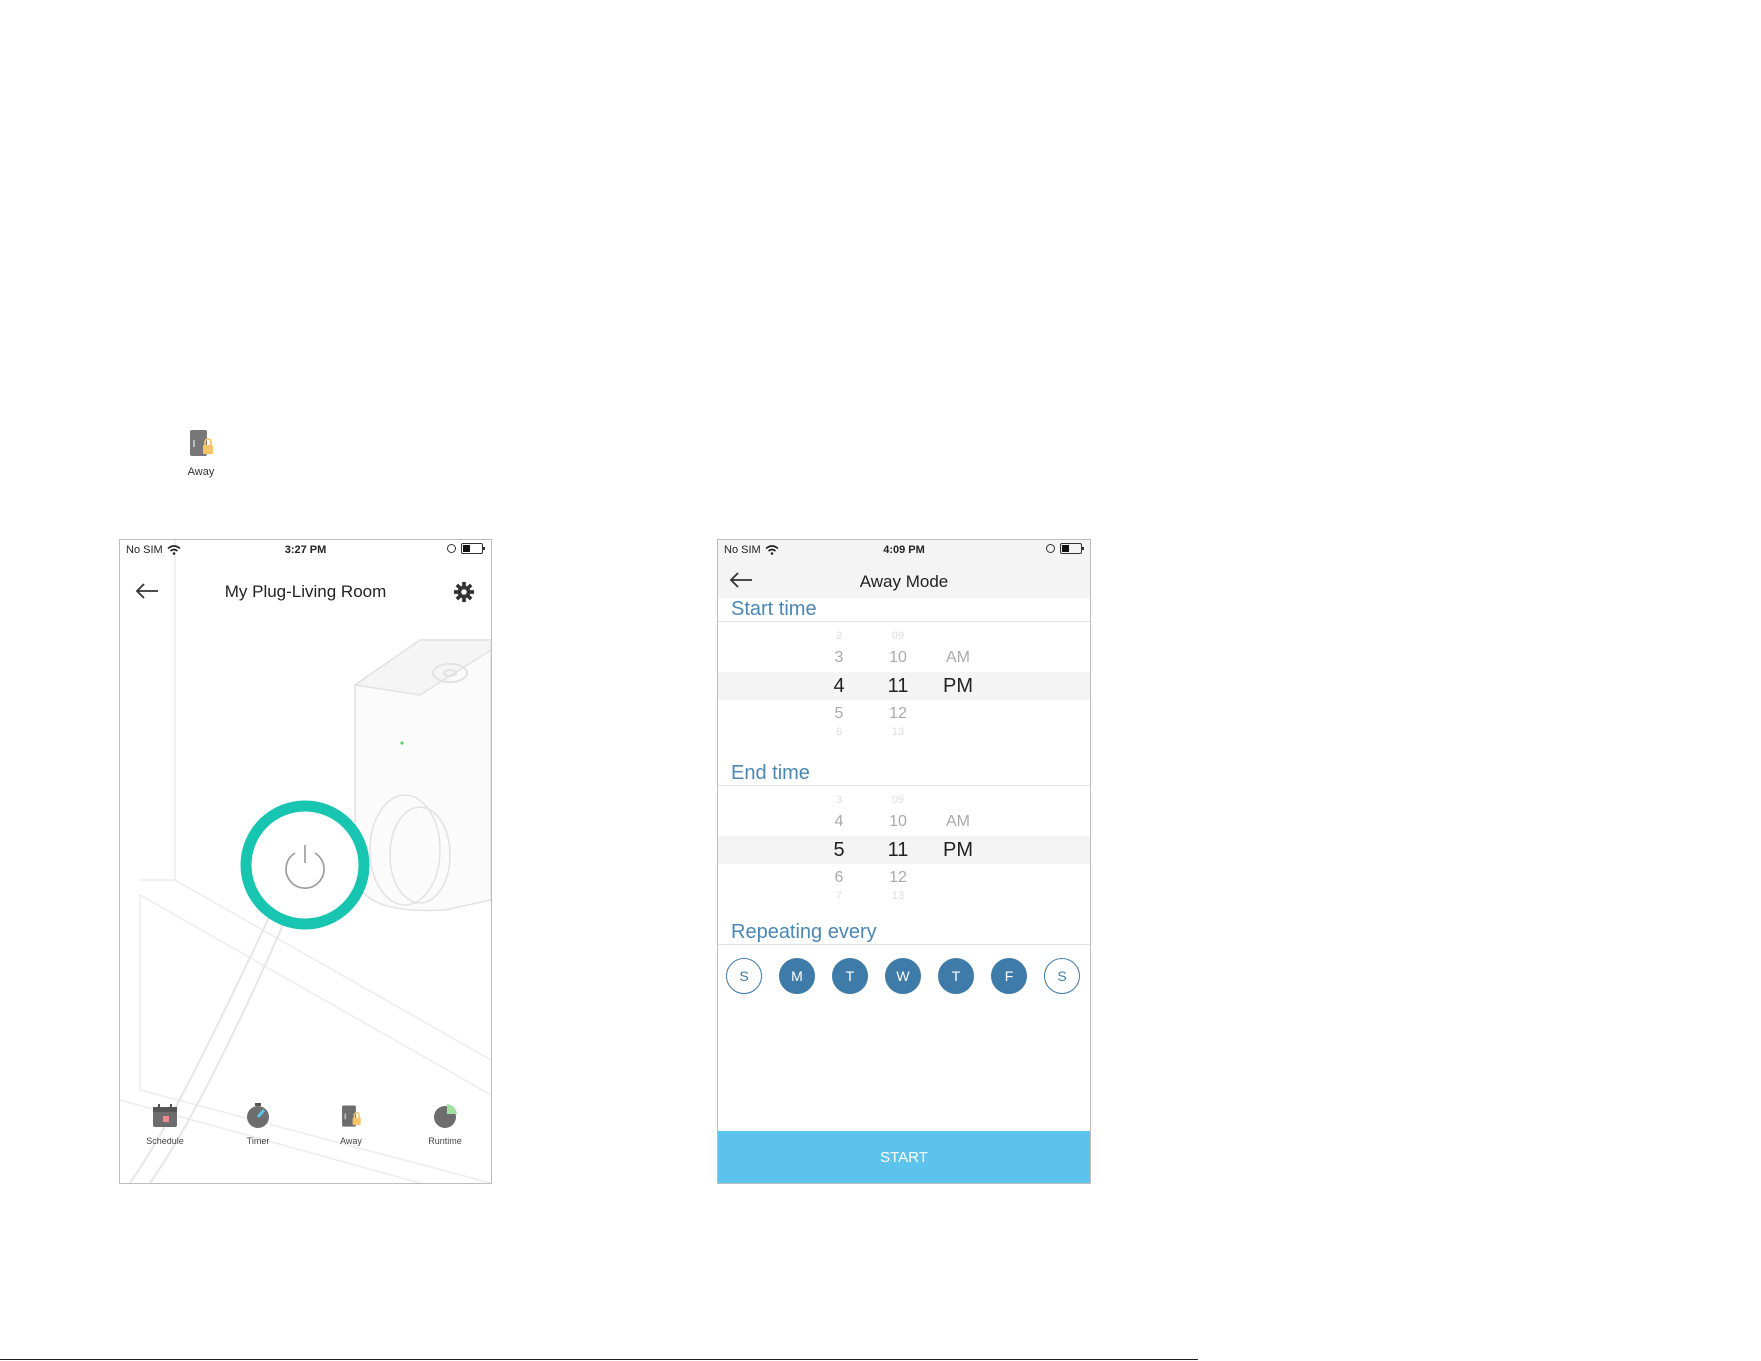 The image size is (1761, 1361). What do you see at coordinates (839, 821) in the screenshot?
I see `hour-option: 4` at bounding box center [839, 821].